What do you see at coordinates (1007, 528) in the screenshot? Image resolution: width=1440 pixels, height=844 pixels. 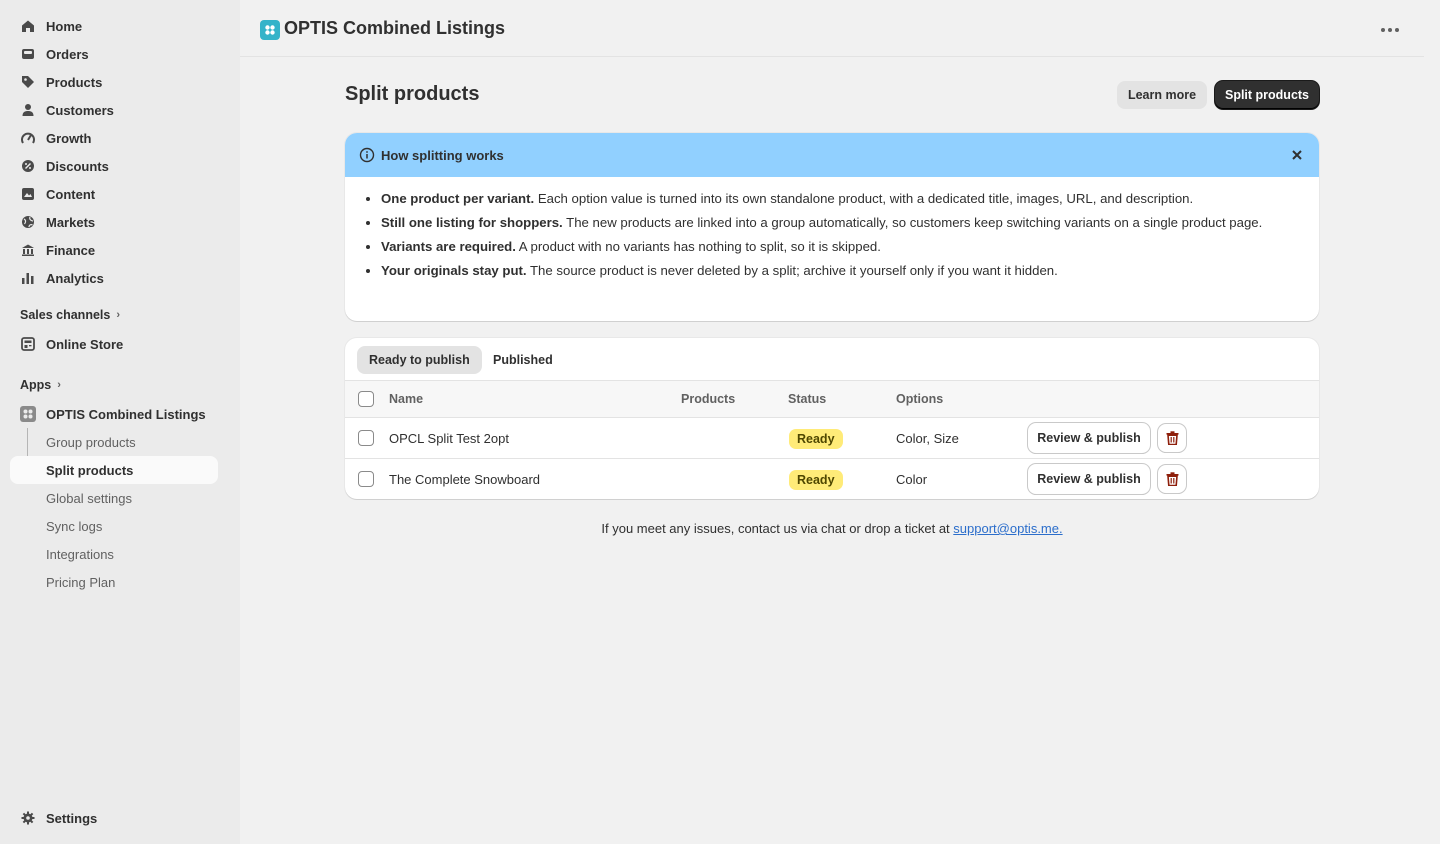 I see `support-email-link: support@optis.me.` at bounding box center [1007, 528].